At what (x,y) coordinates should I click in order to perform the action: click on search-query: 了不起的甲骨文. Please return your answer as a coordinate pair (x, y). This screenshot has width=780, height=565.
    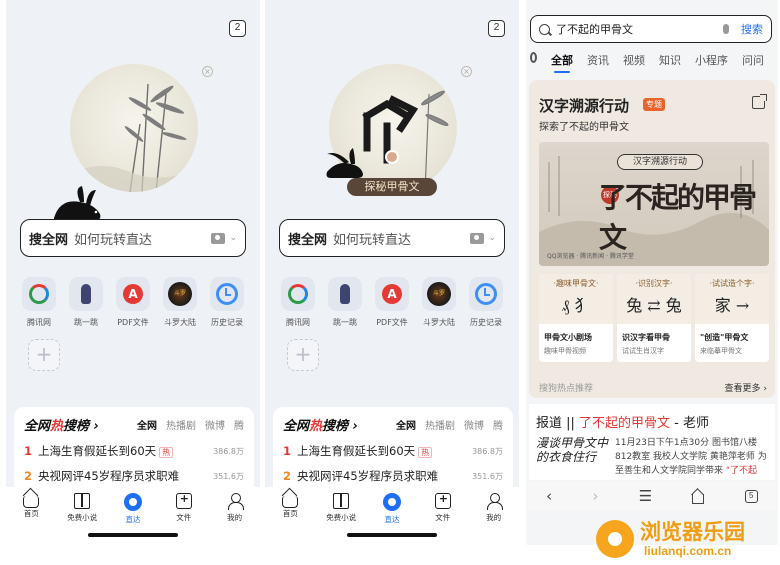
    Looking at the image, I should click on (639, 29).